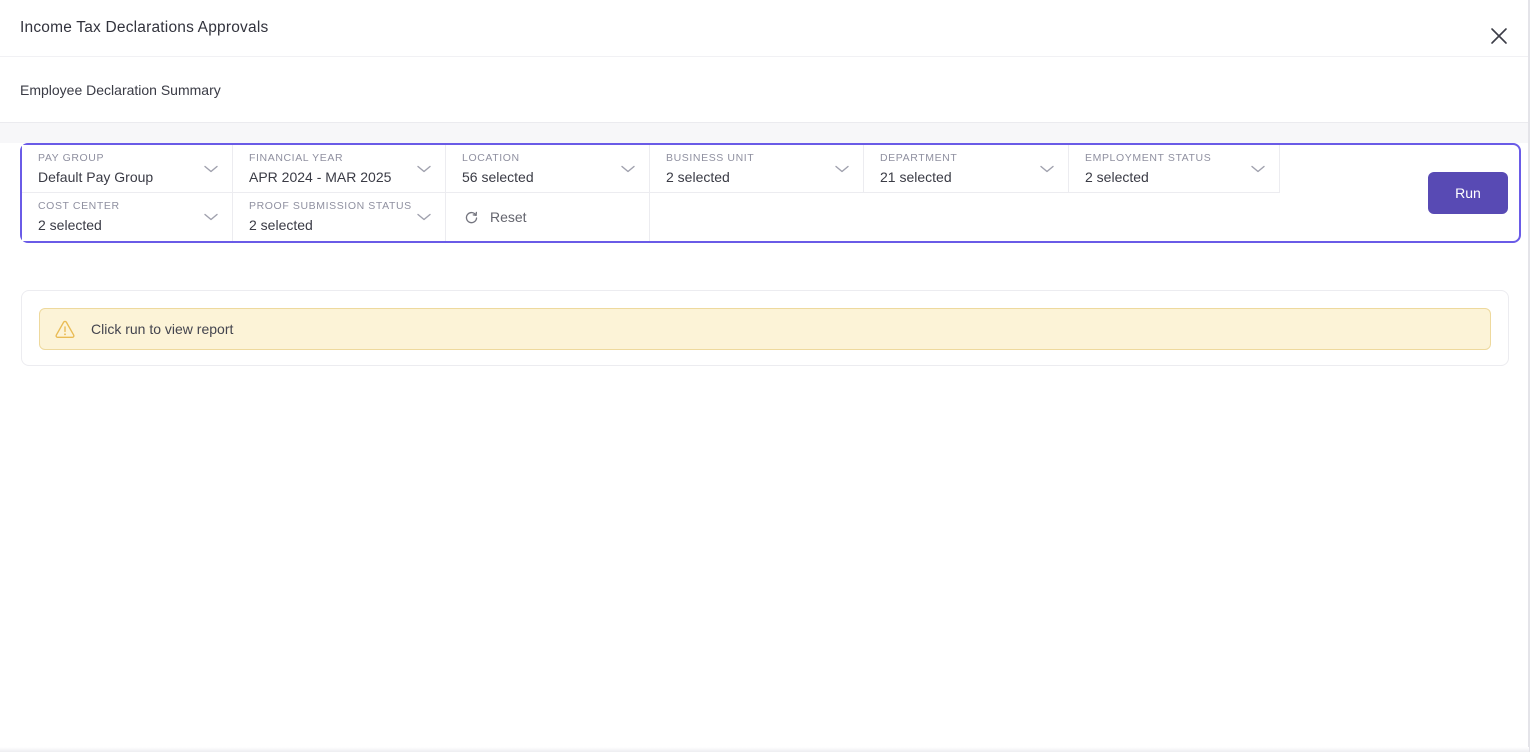  I want to click on run-button: Run, so click(1468, 193).